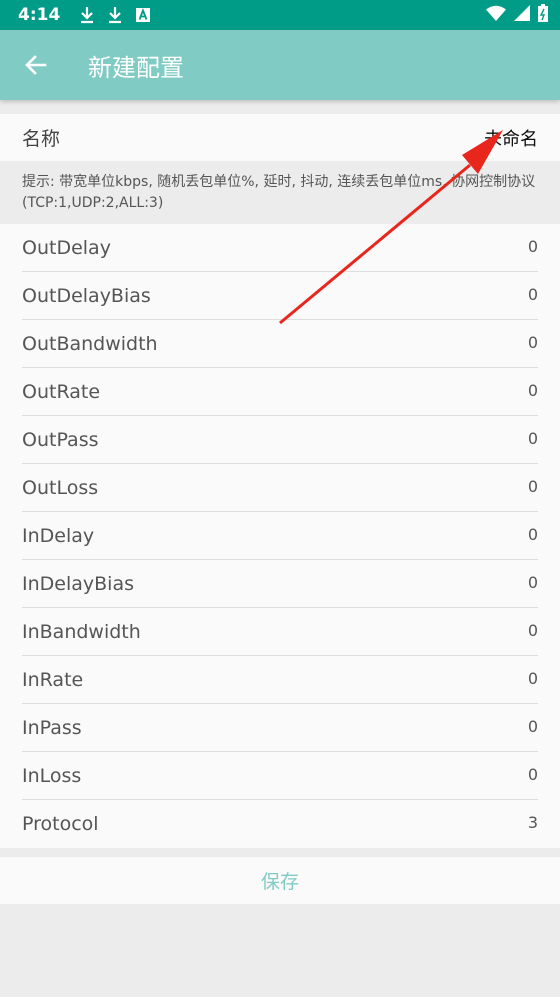 The width and height of the screenshot is (560, 997). What do you see at coordinates (136, 67) in the screenshot?
I see `page-title: 新建配置` at bounding box center [136, 67].